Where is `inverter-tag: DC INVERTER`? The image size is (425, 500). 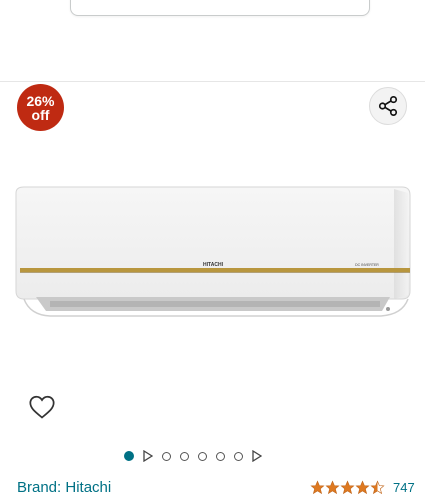 inverter-tag: DC INVERTER is located at coordinates (367, 265).